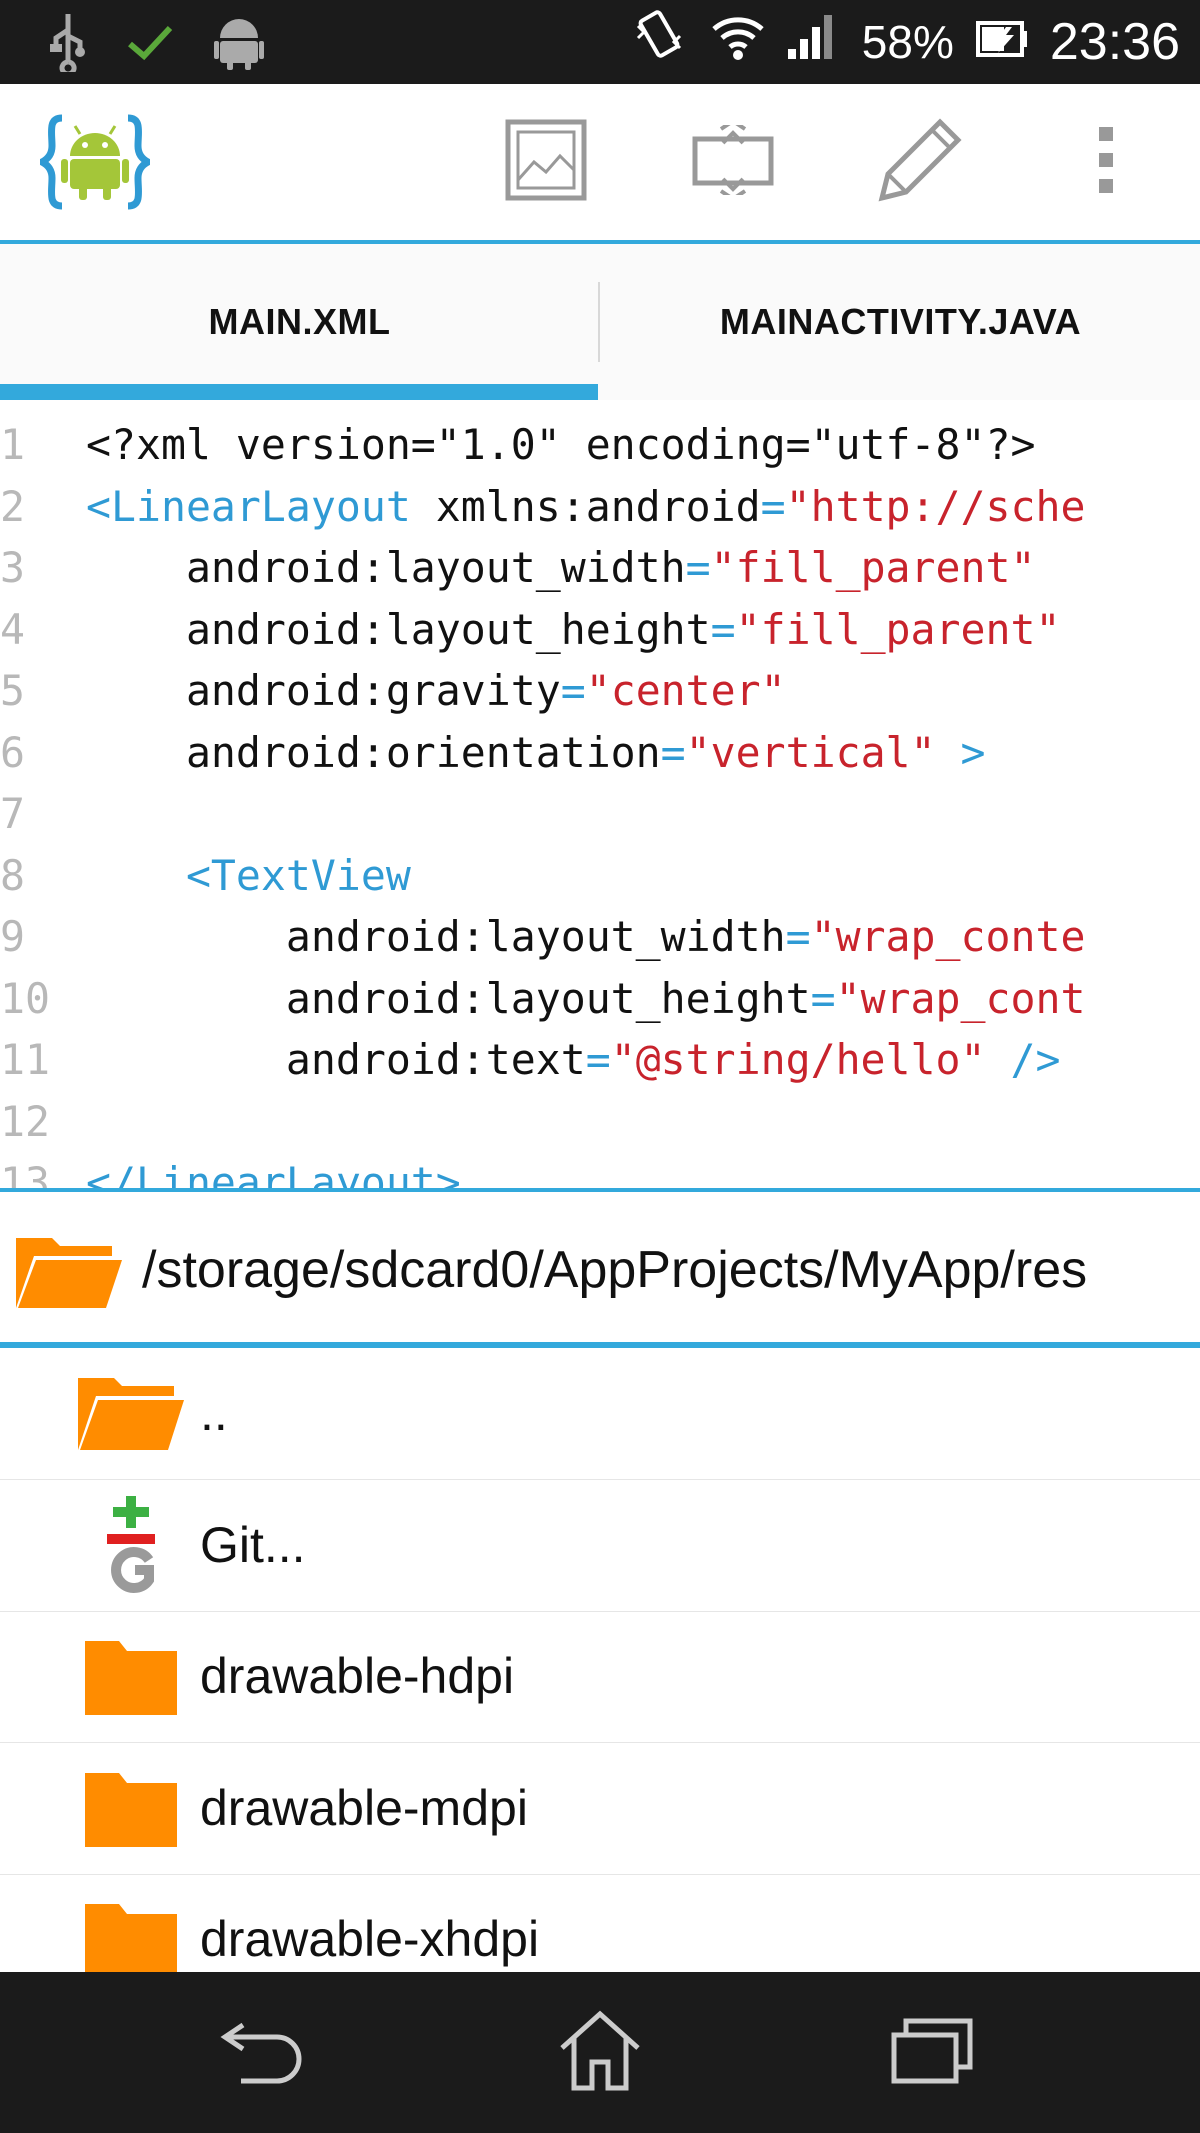 This screenshot has height=2133, width=1200. What do you see at coordinates (239, 44) in the screenshot?
I see `android-debug-icon` at bounding box center [239, 44].